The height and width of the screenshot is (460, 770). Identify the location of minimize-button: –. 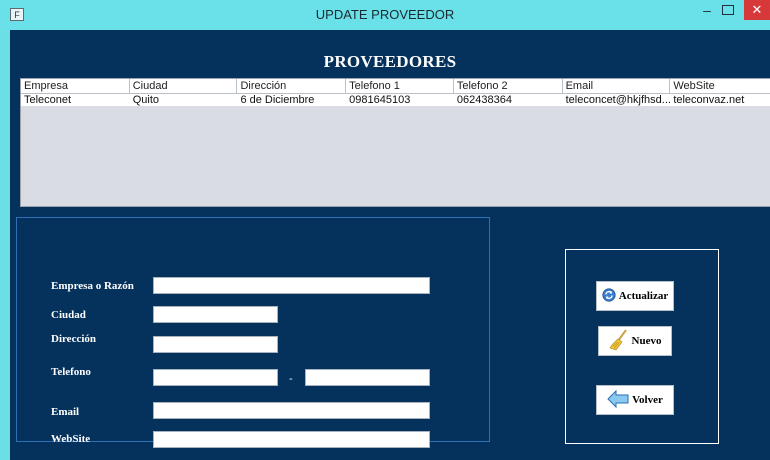
(707, 11).